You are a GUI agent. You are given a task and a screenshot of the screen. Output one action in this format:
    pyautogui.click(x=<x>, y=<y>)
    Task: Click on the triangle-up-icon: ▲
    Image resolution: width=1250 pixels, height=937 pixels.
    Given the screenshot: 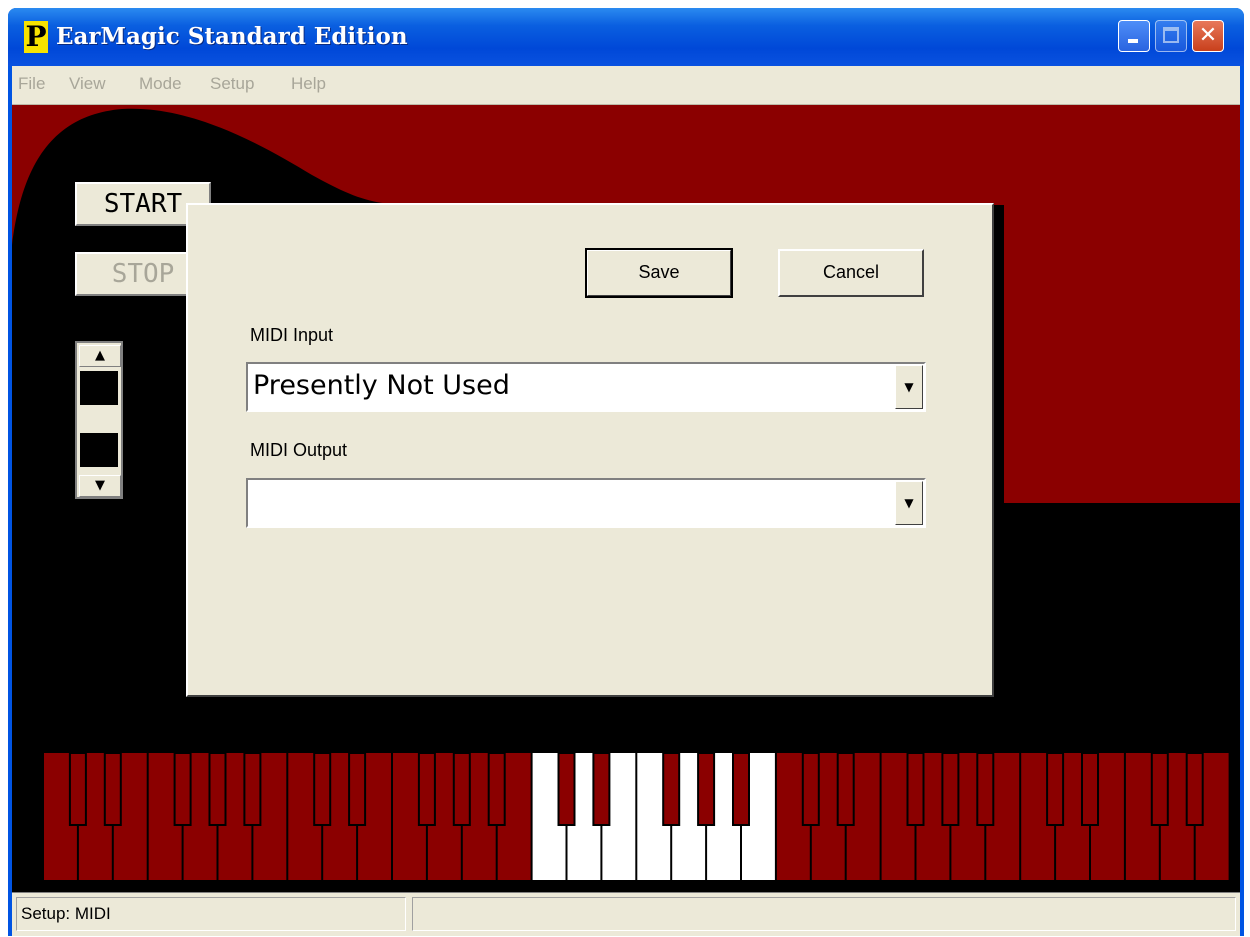 What is the action you would take?
    pyautogui.click(x=100, y=356)
    